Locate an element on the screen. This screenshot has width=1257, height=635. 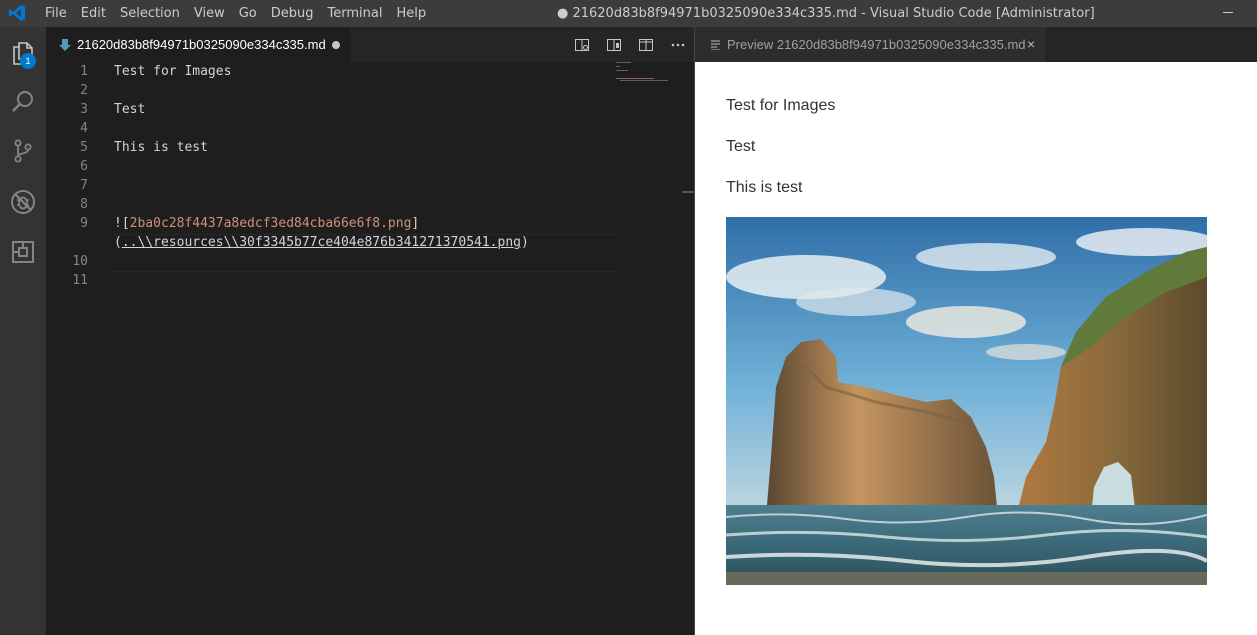
open-preview-button is located at coordinates (582, 44).